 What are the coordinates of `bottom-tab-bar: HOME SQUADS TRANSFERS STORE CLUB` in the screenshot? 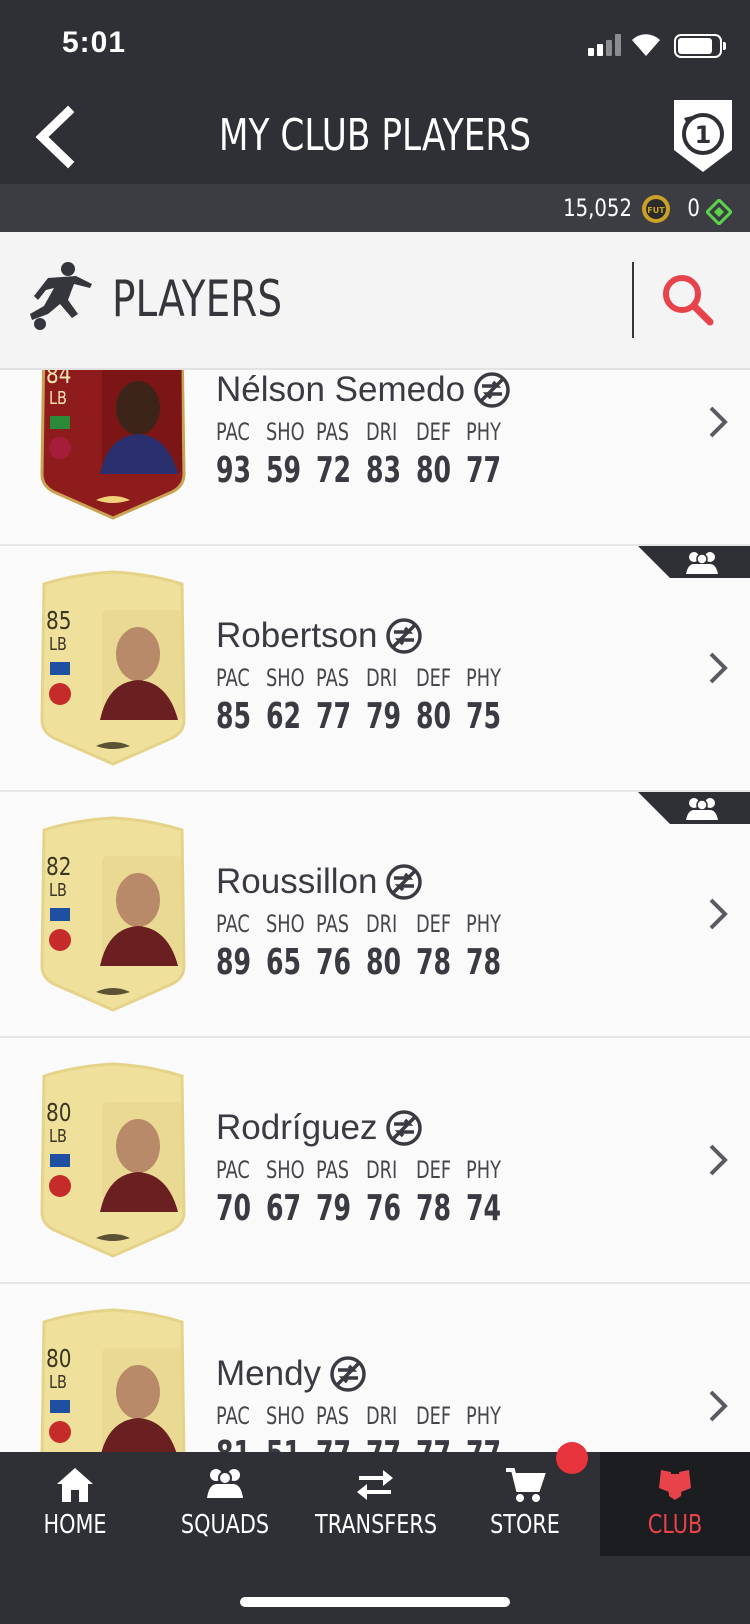 It's located at (375, 1504).